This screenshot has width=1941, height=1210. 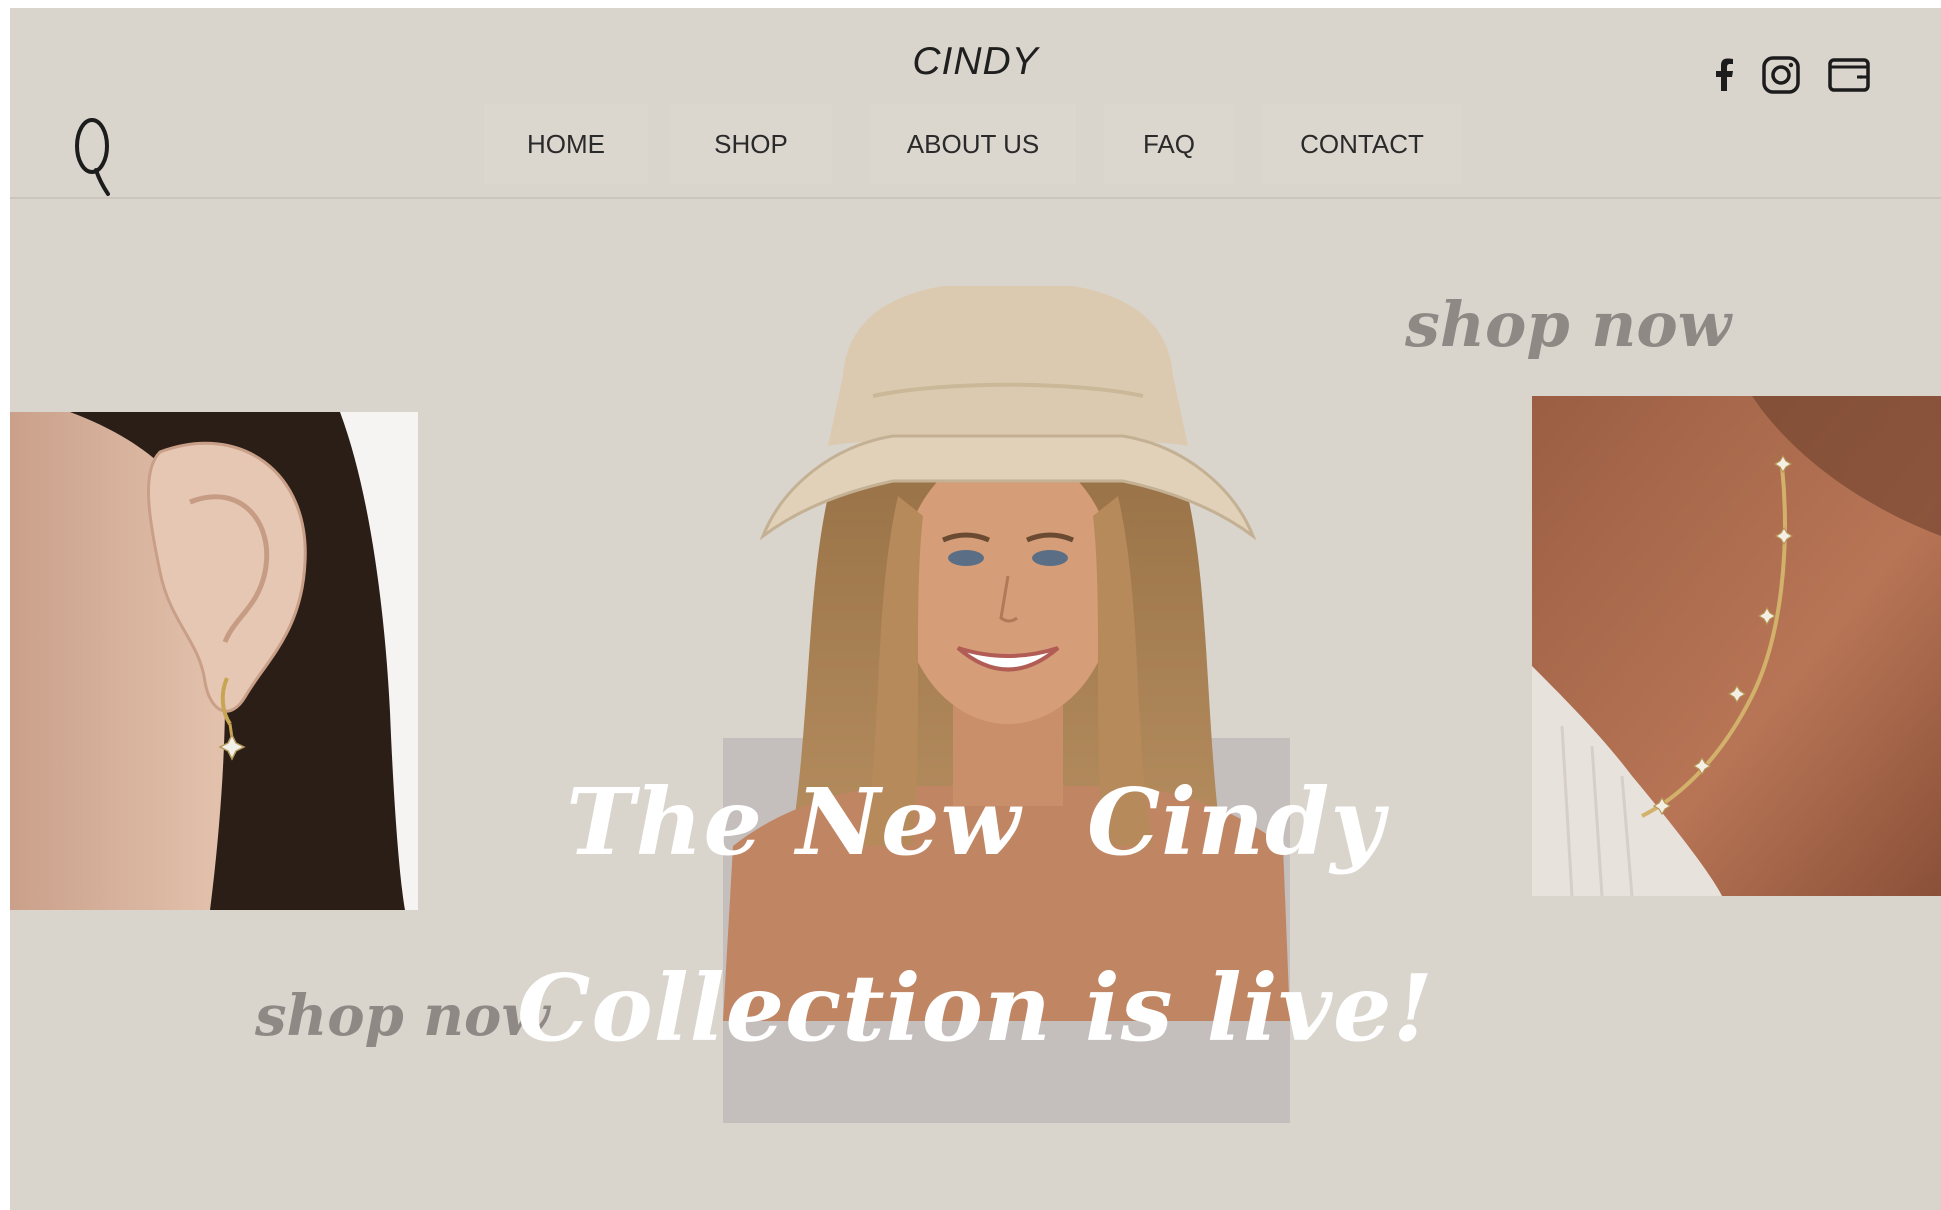 I want to click on nav-about-us: ABOUT US, so click(x=973, y=144).